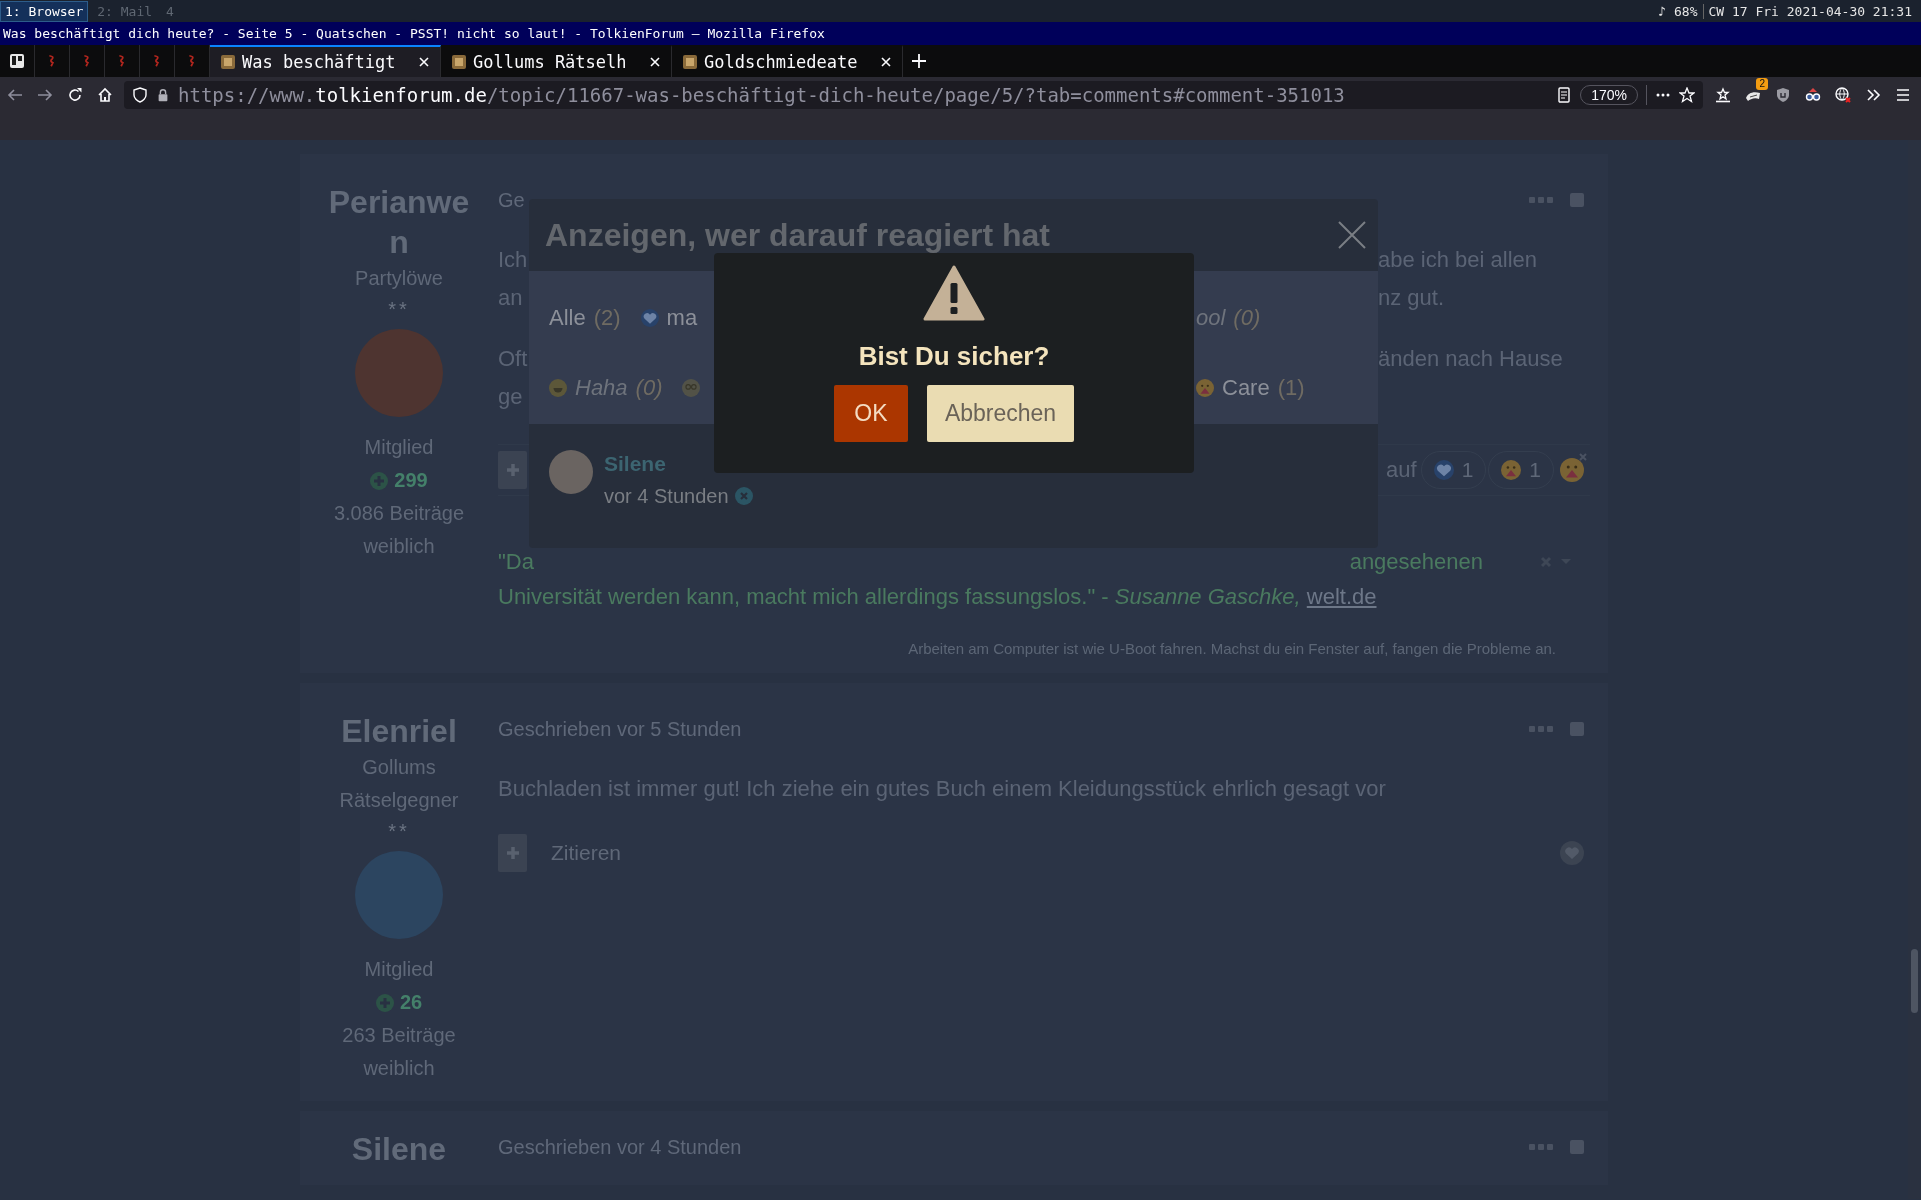 Image resolution: width=1921 pixels, height=1200 pixels. Describe the element at coordinates (669, 318) in the screenshot. I see `reaction-filter-tab: ma` at that location.